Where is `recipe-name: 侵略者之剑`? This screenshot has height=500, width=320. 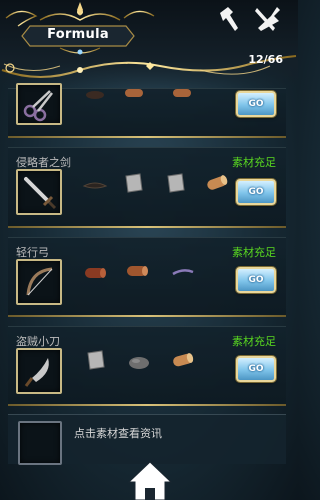
recipe-name: 侵略者之剑 is located at coordinates (43, 162).